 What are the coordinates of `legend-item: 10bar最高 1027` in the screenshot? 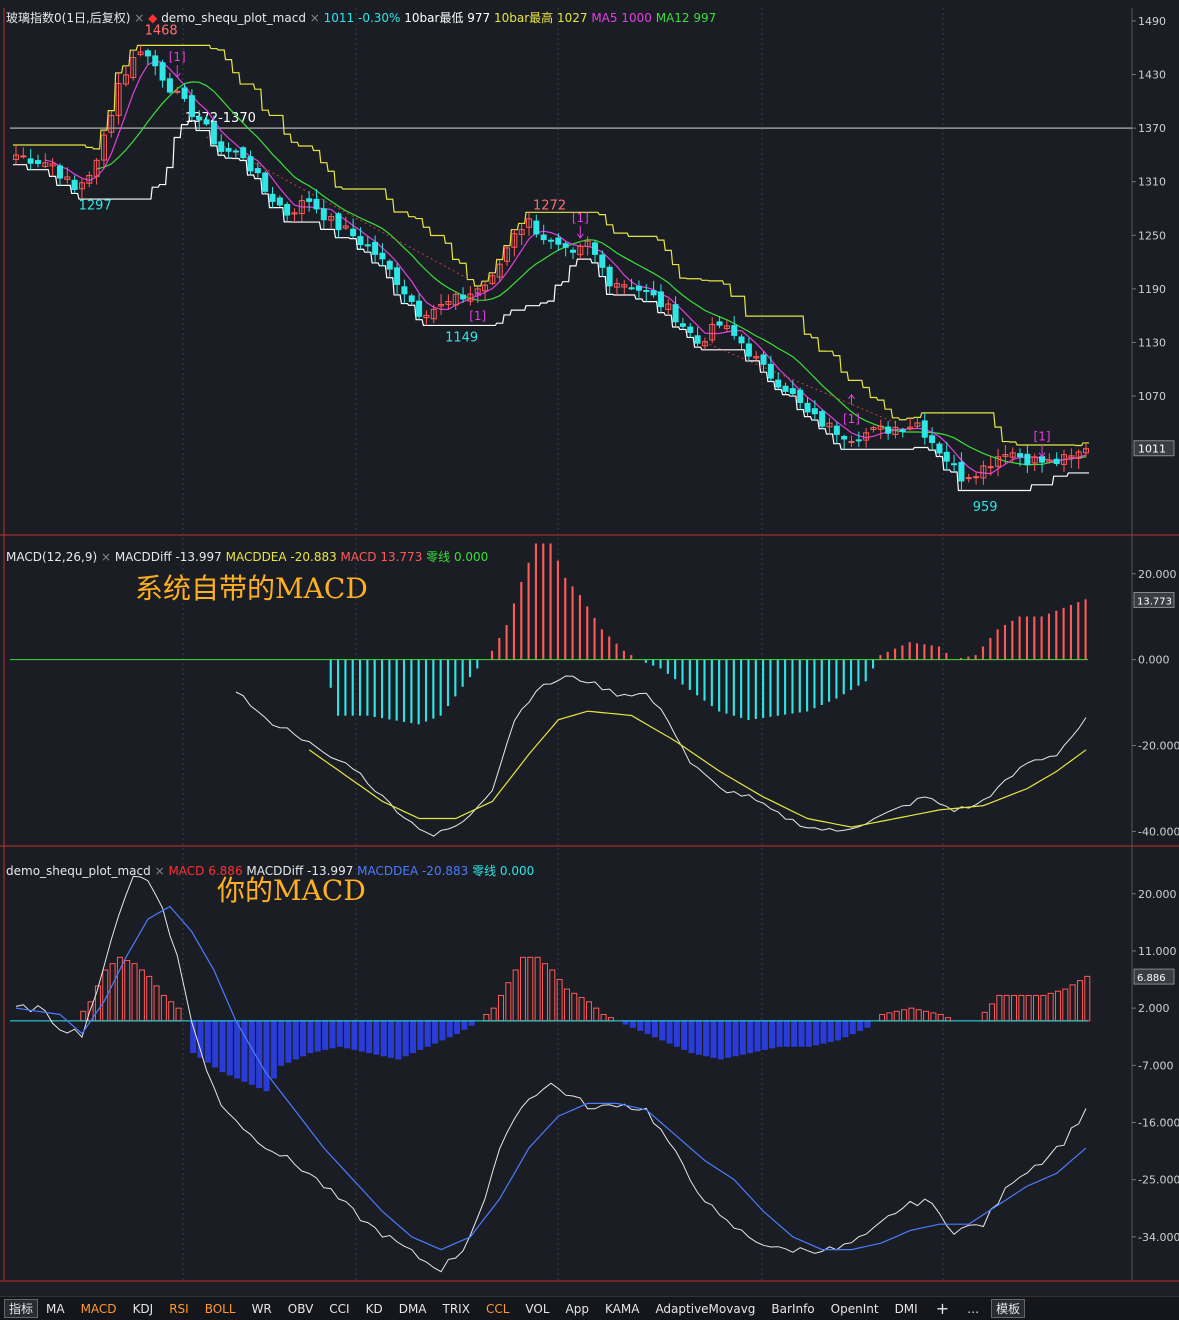 It's located at (538, 17).